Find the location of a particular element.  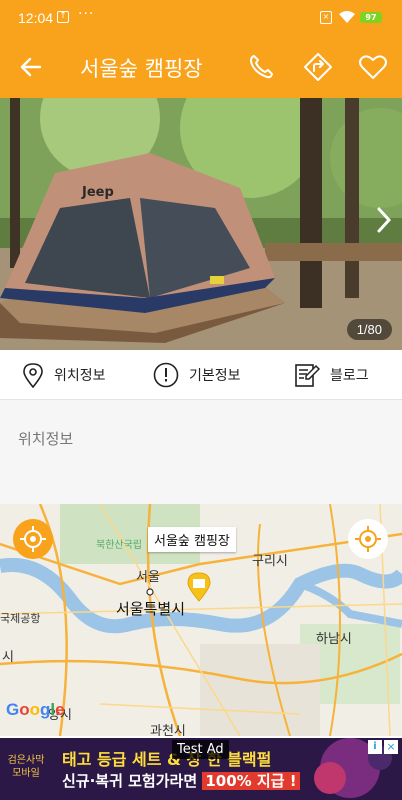

tab-basic-info: 기본정보 is located at coordinates (197, 375).